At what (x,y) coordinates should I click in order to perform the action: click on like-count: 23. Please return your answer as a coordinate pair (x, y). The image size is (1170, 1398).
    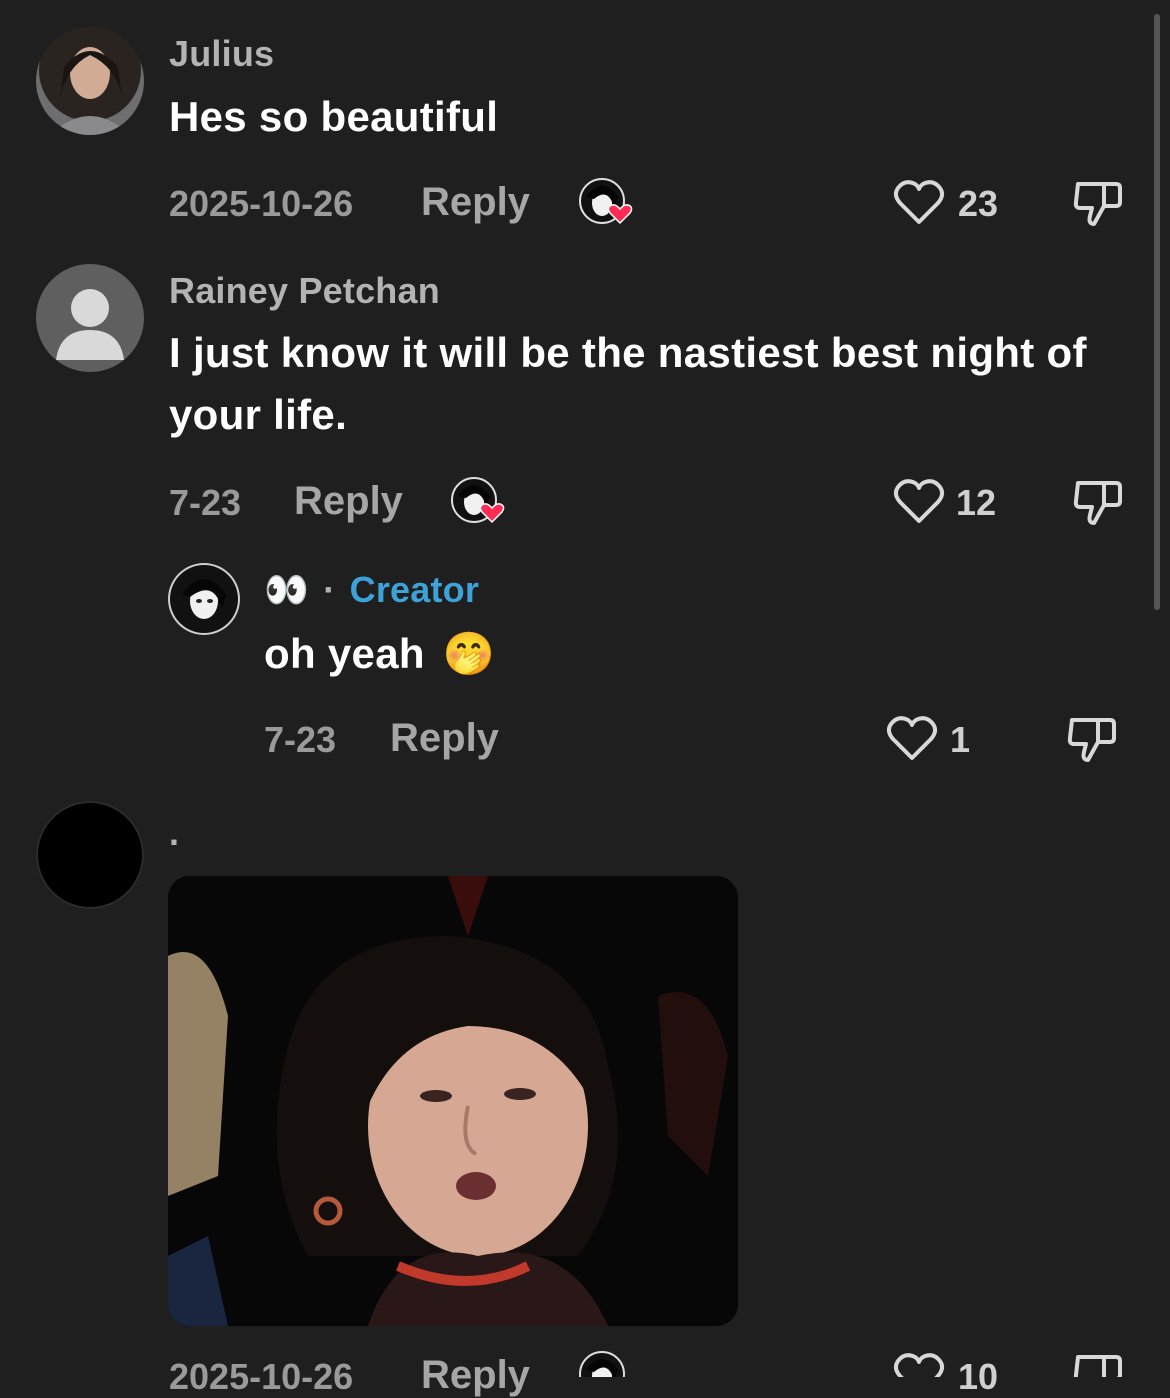
    Looking at the image, I should click on (978, 203).